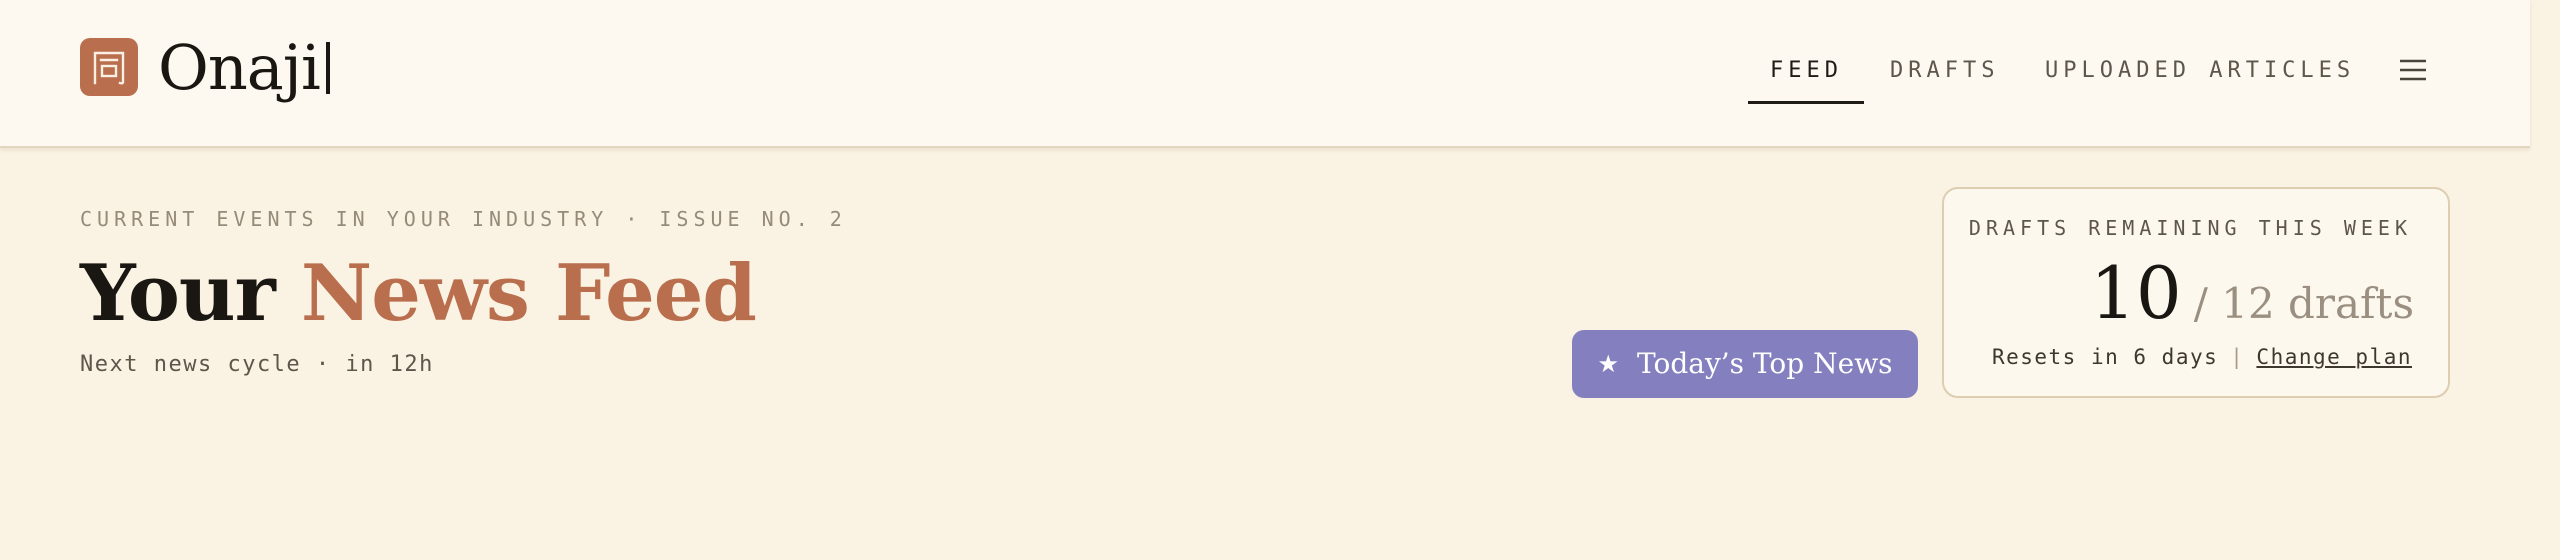  Describe the element at coordinates (2334, 357) in the screenshot. I see `change-plan-link: Change plan` at that location.